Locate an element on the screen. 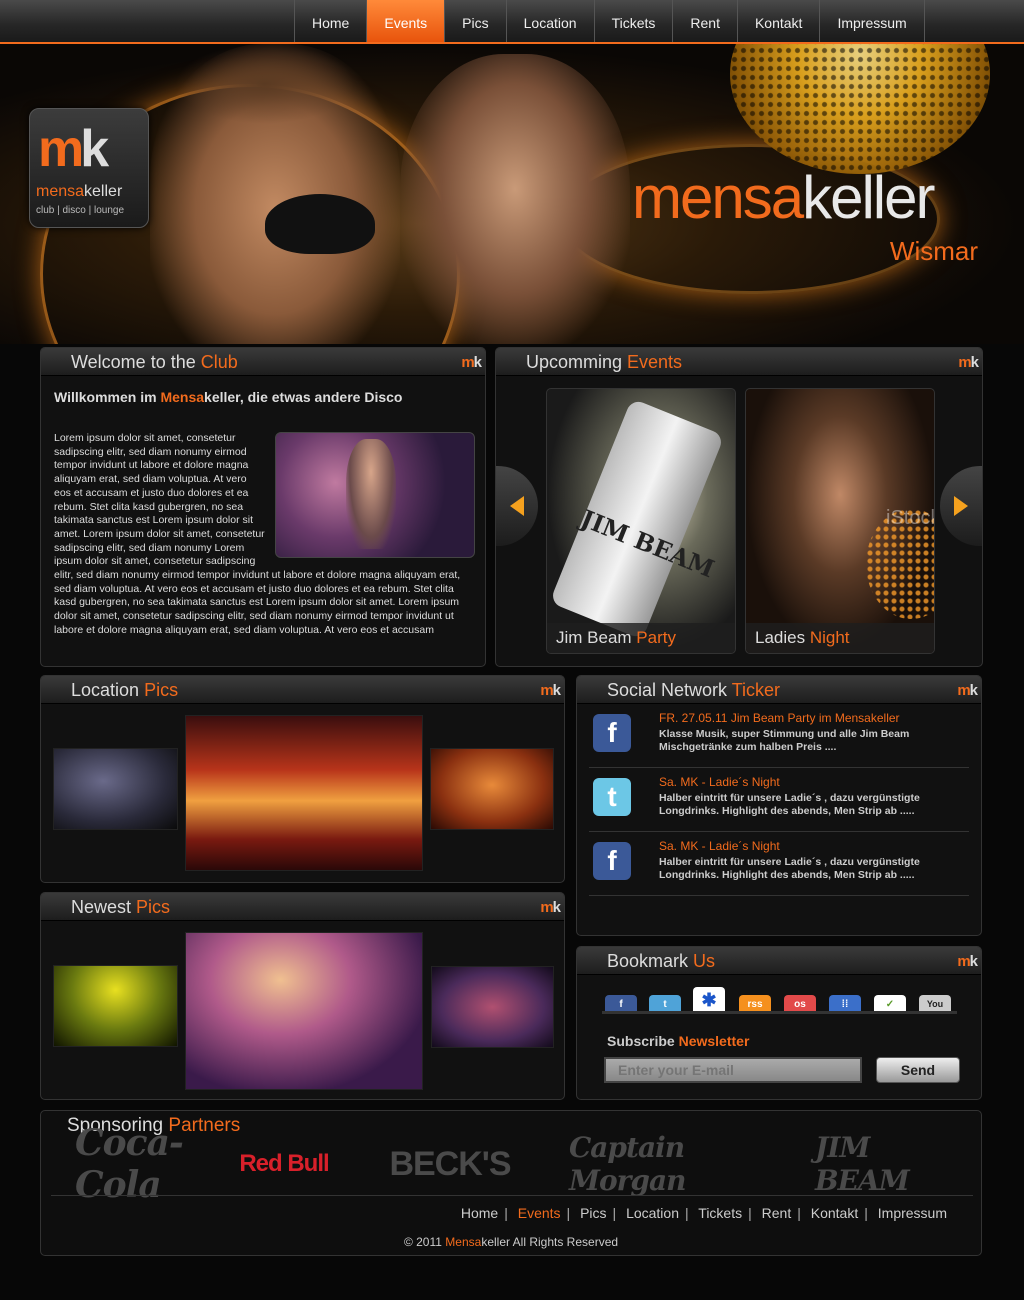 This screenshot has height=1300, width=1024. bookmark-shelf is located at coordinates (779, 1012).